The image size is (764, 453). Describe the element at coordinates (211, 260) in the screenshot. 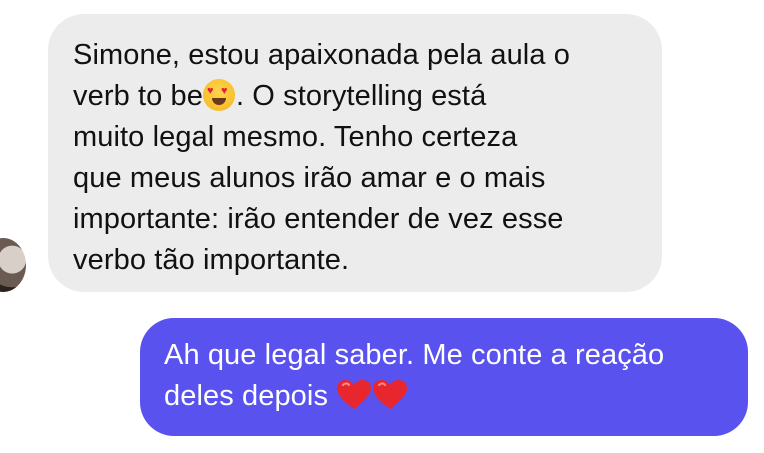

I see `message-line: verbo tão importante.` at that location.